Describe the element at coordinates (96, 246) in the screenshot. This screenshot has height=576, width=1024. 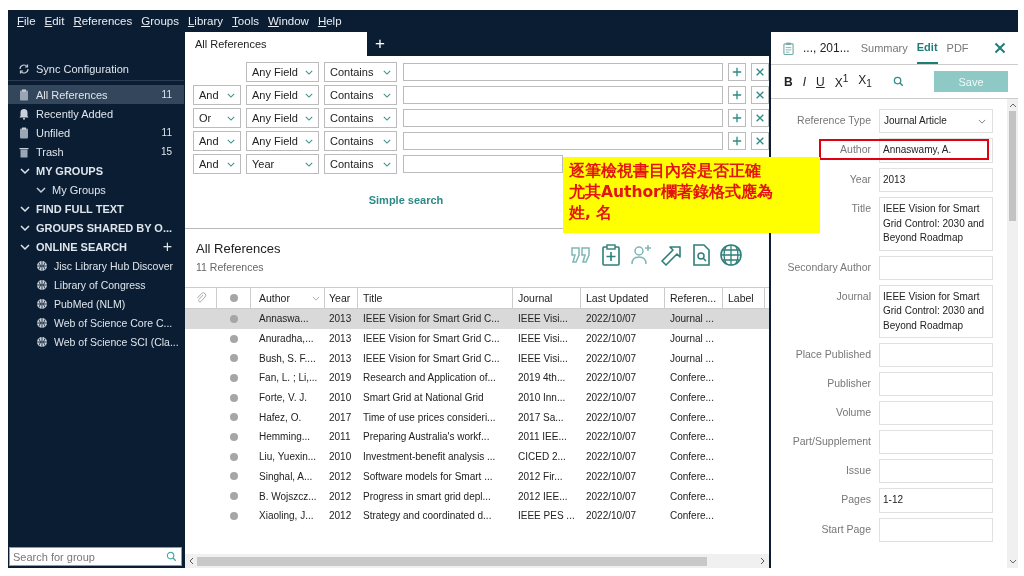
I see `section-header: ONLINE SEARCH +` at that location.